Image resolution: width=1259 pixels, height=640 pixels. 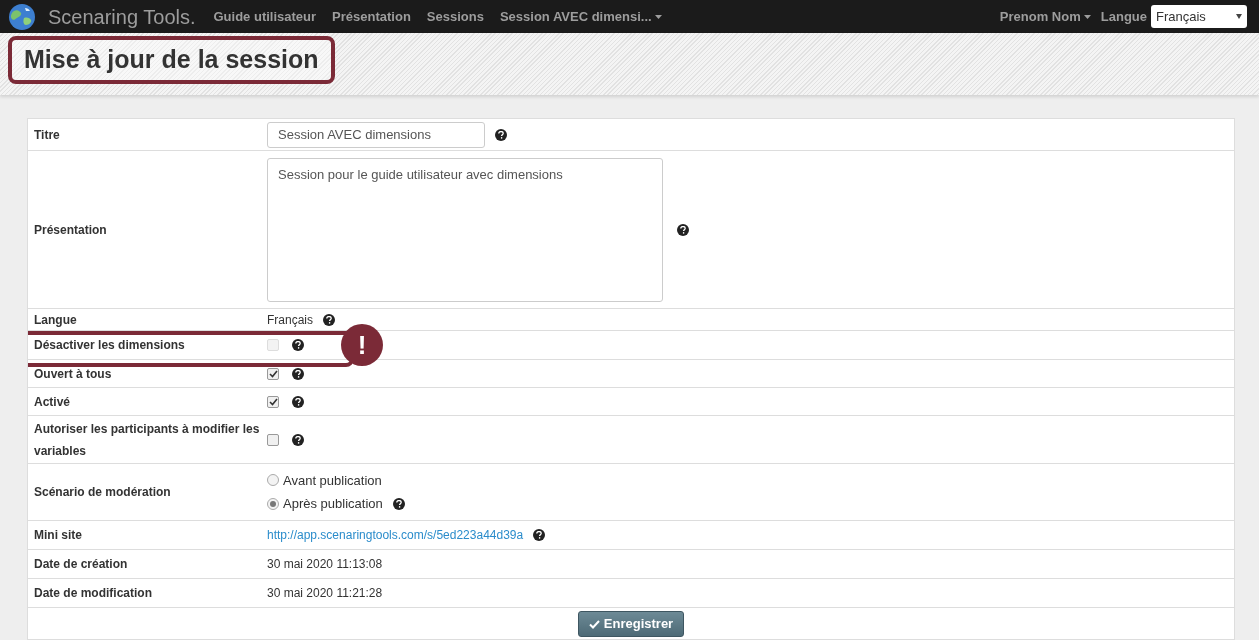 What do you see at coordinates (325, 593) in the screenshot?
I see `field-value: 30 mai 2020 11:21:28` at bounding box center [325, 593].